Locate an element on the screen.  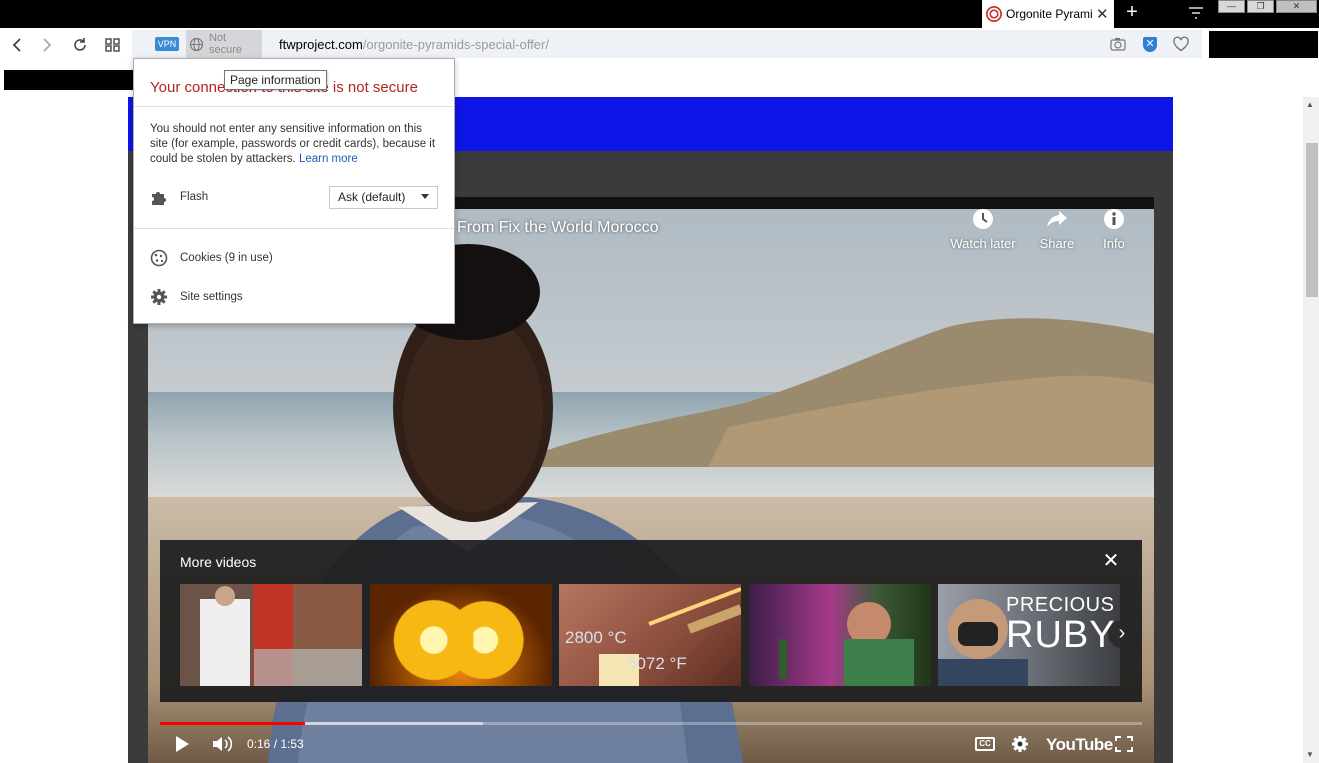
browser-tab: Orgonite Pyramids ✕ is located at coordinates (1048, 14).